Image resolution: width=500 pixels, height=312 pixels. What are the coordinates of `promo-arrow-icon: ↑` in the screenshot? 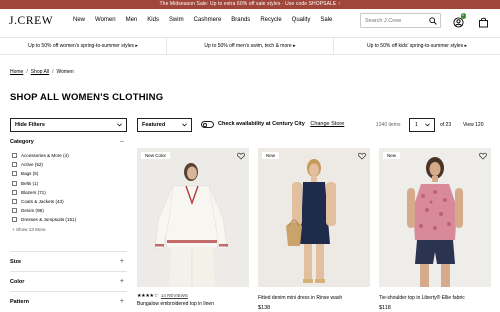 It's located at (339, 4).